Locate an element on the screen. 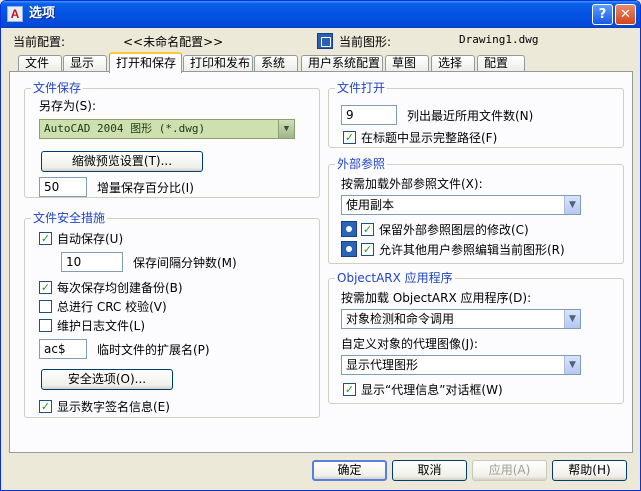 This screenshot has height=491, width=641. close-icon: ✕ is located at coordinates (625, 14).